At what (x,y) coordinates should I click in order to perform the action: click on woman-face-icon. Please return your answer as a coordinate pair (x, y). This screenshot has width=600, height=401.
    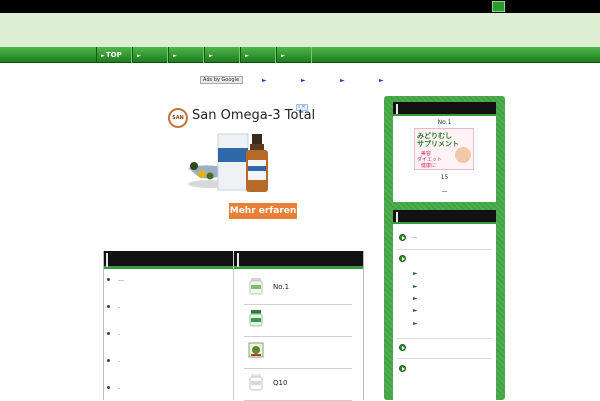
    Looking at the image, I should click on (463, 155).